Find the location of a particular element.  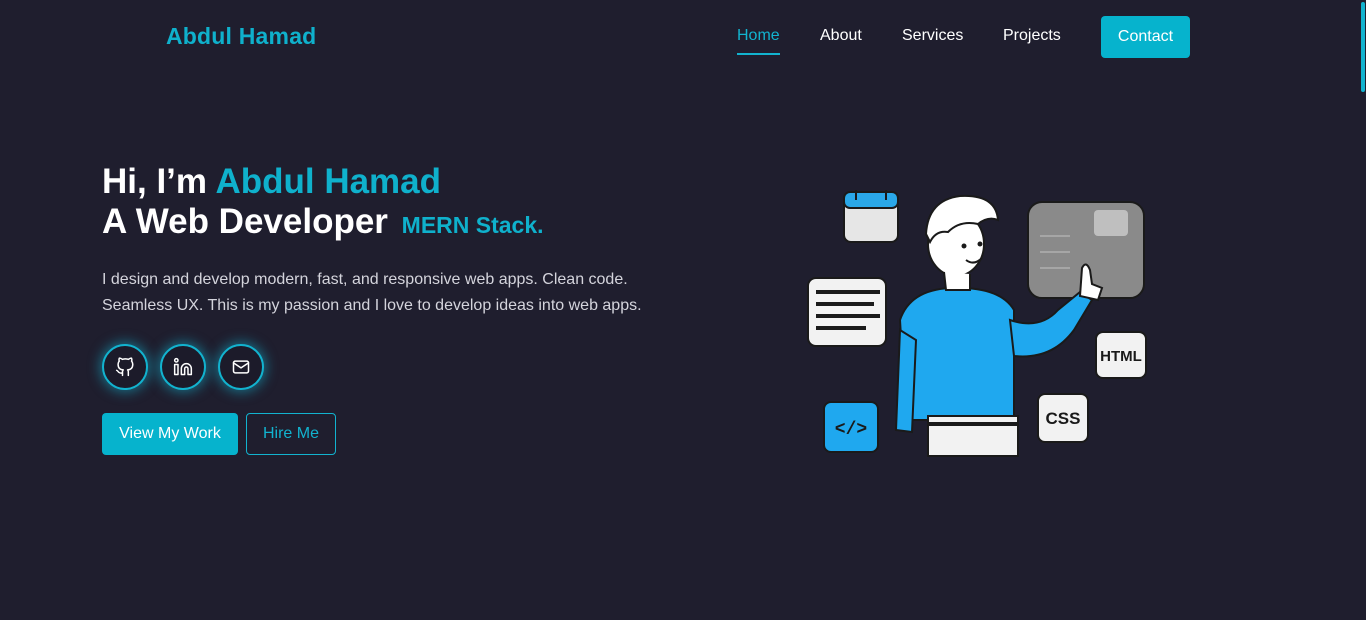

scrollbar-thumb is located at coordinates (1363, 47).